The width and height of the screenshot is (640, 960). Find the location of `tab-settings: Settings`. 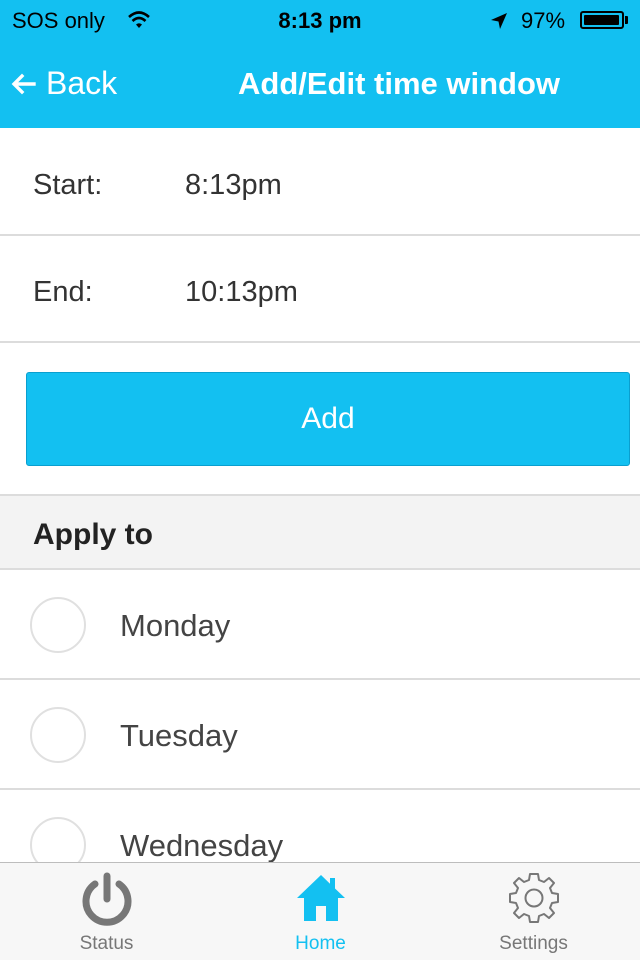

tab-settings: Settings is located at coordinates (533, 911).